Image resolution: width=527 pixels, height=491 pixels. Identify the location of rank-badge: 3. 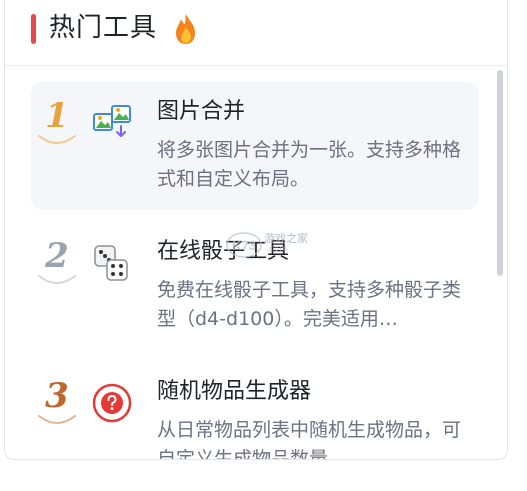
(57, 404).